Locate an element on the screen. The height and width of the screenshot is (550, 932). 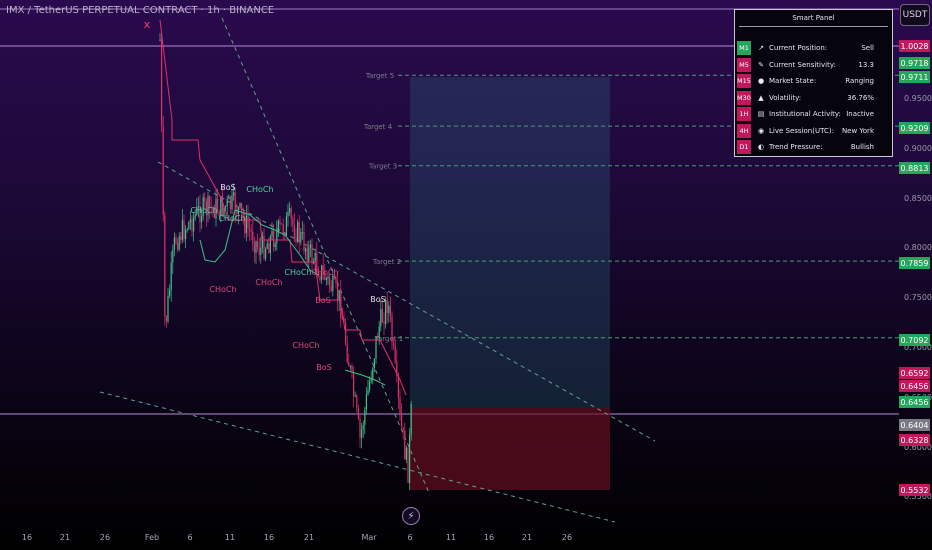
row-icon: ▤ is located at coordinates (761, 114).